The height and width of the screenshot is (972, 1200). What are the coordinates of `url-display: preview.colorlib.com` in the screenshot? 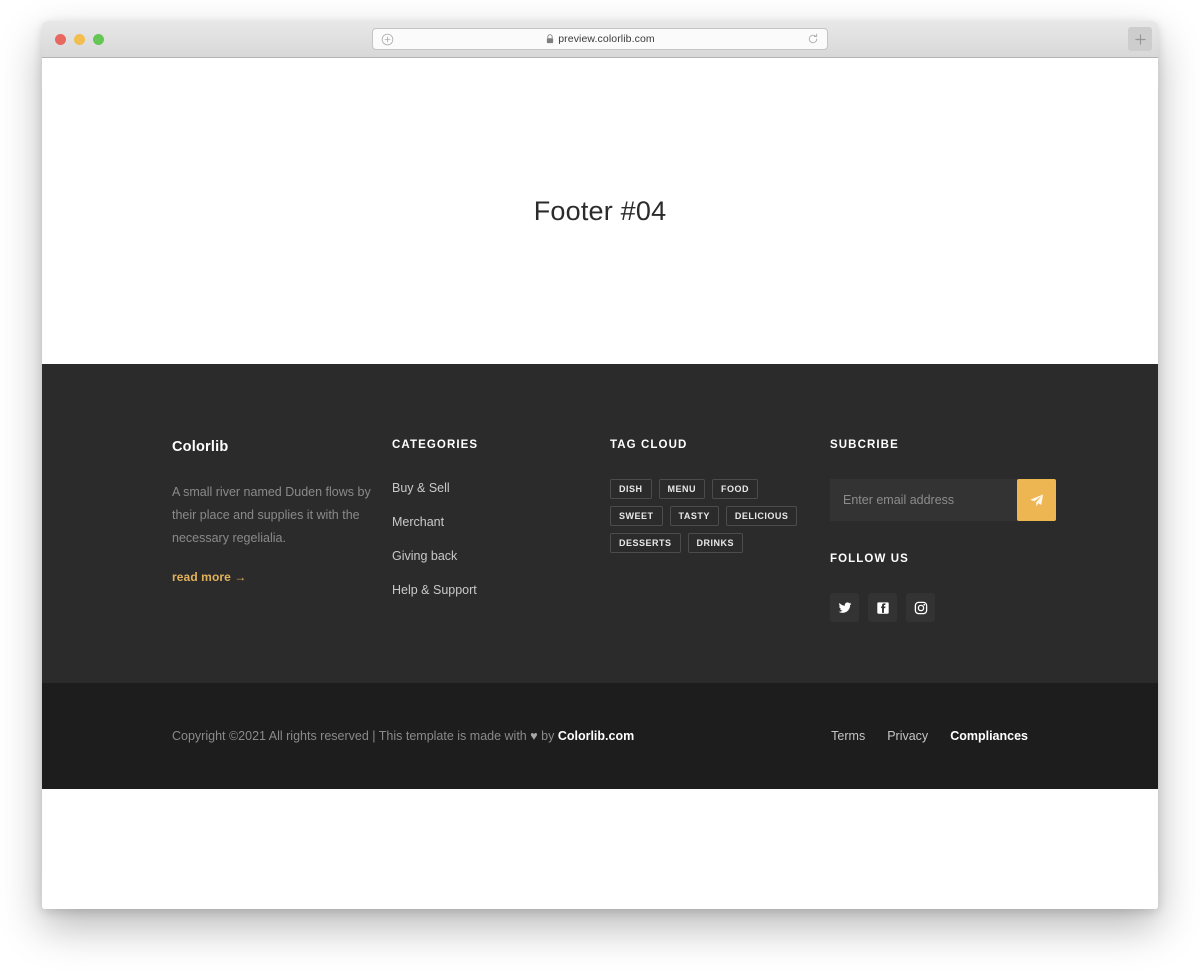 It's located at (600, 39).